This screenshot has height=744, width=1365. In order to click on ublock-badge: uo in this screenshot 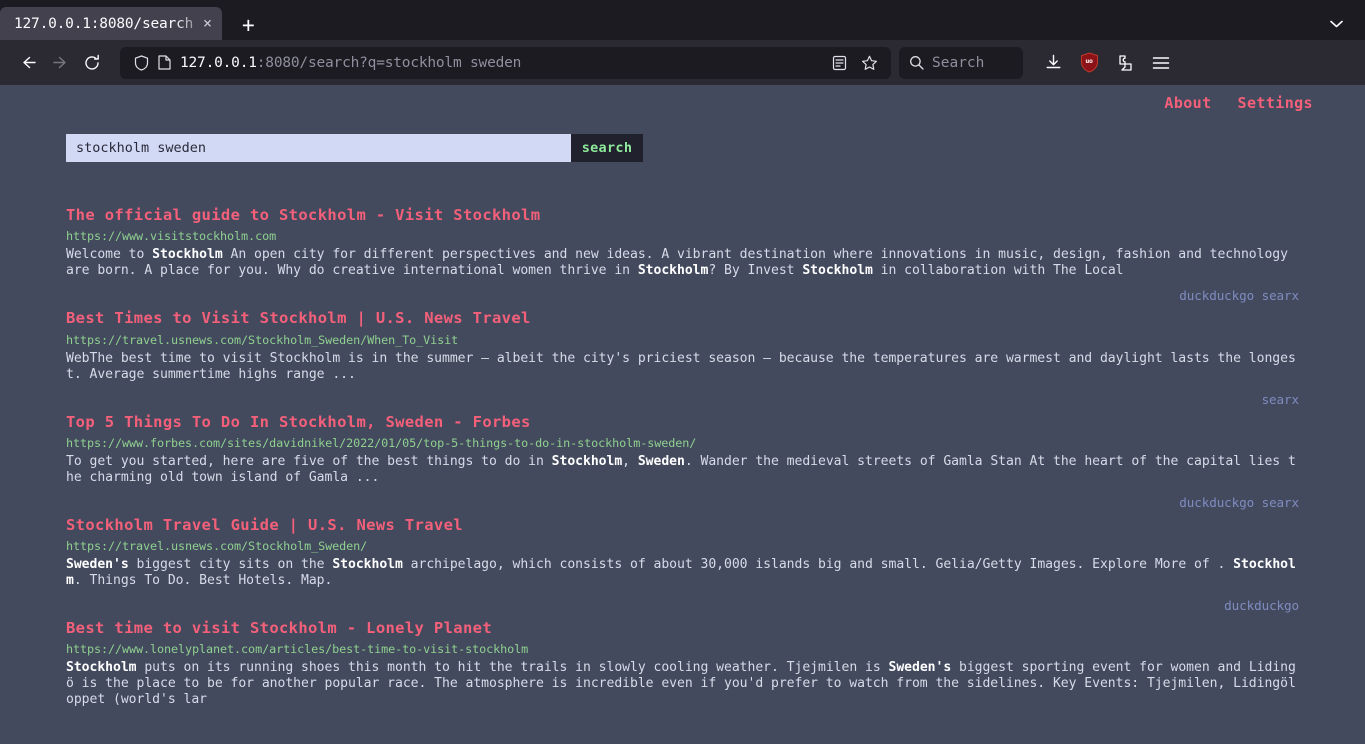, I will do `click(1089, 61)`.